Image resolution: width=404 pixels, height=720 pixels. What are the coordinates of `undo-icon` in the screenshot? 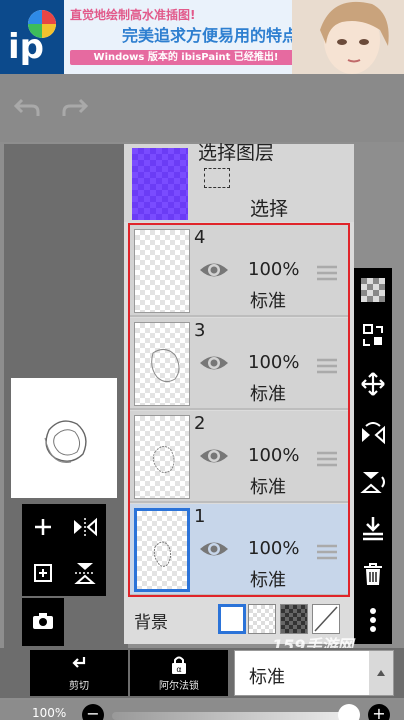 It's located at (26, 109).